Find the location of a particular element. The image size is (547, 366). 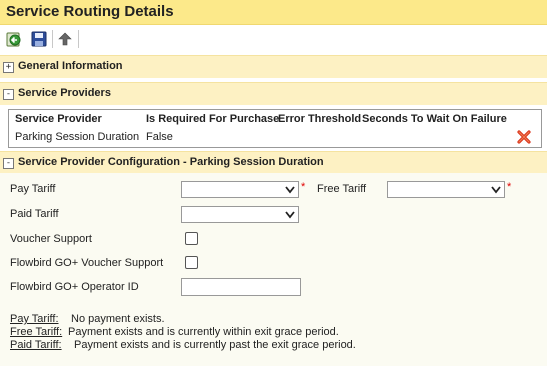

toolbar is located at coordinates (273, 39).